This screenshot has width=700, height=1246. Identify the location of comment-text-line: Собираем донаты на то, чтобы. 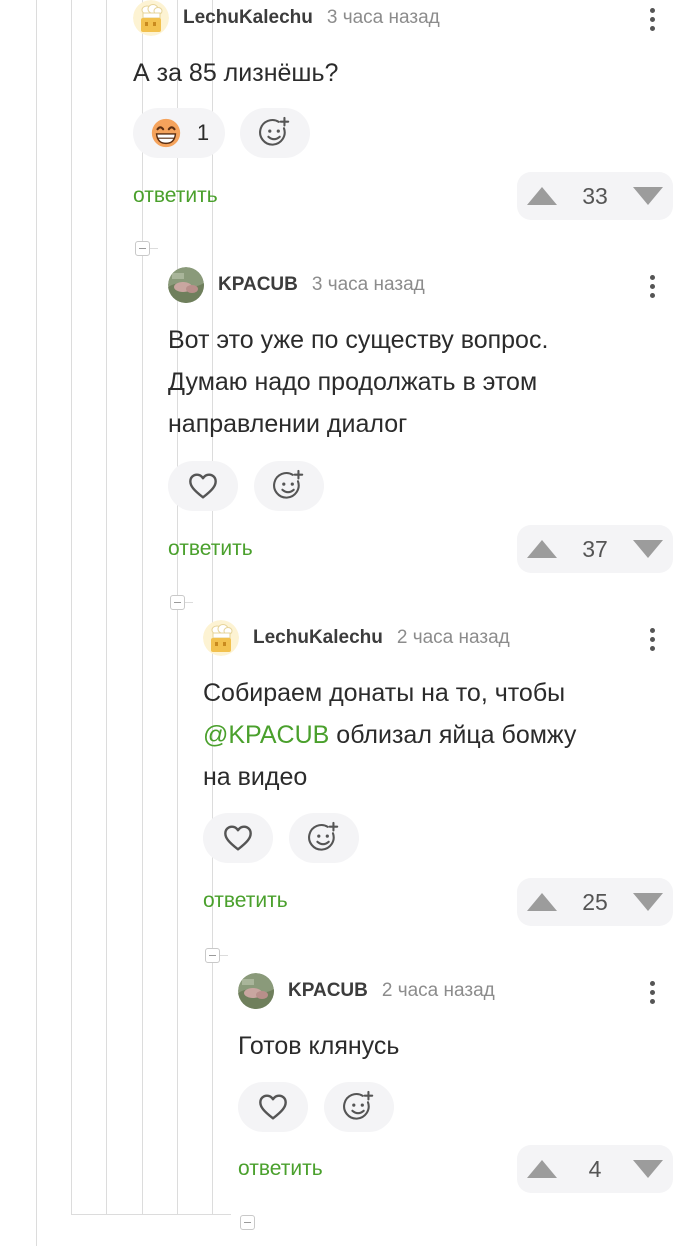
(384, 693).